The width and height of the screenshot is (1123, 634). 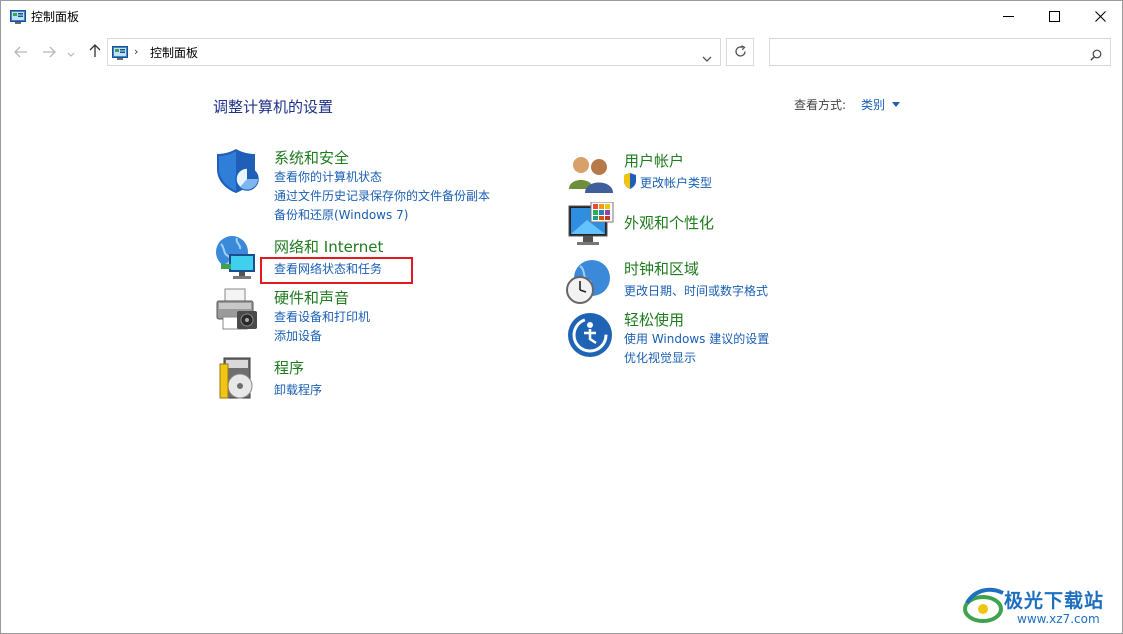 What do you see at coordinates (1096, 55) in the screenshot?
I see `search-icon` at bounding box center [1096, 55].